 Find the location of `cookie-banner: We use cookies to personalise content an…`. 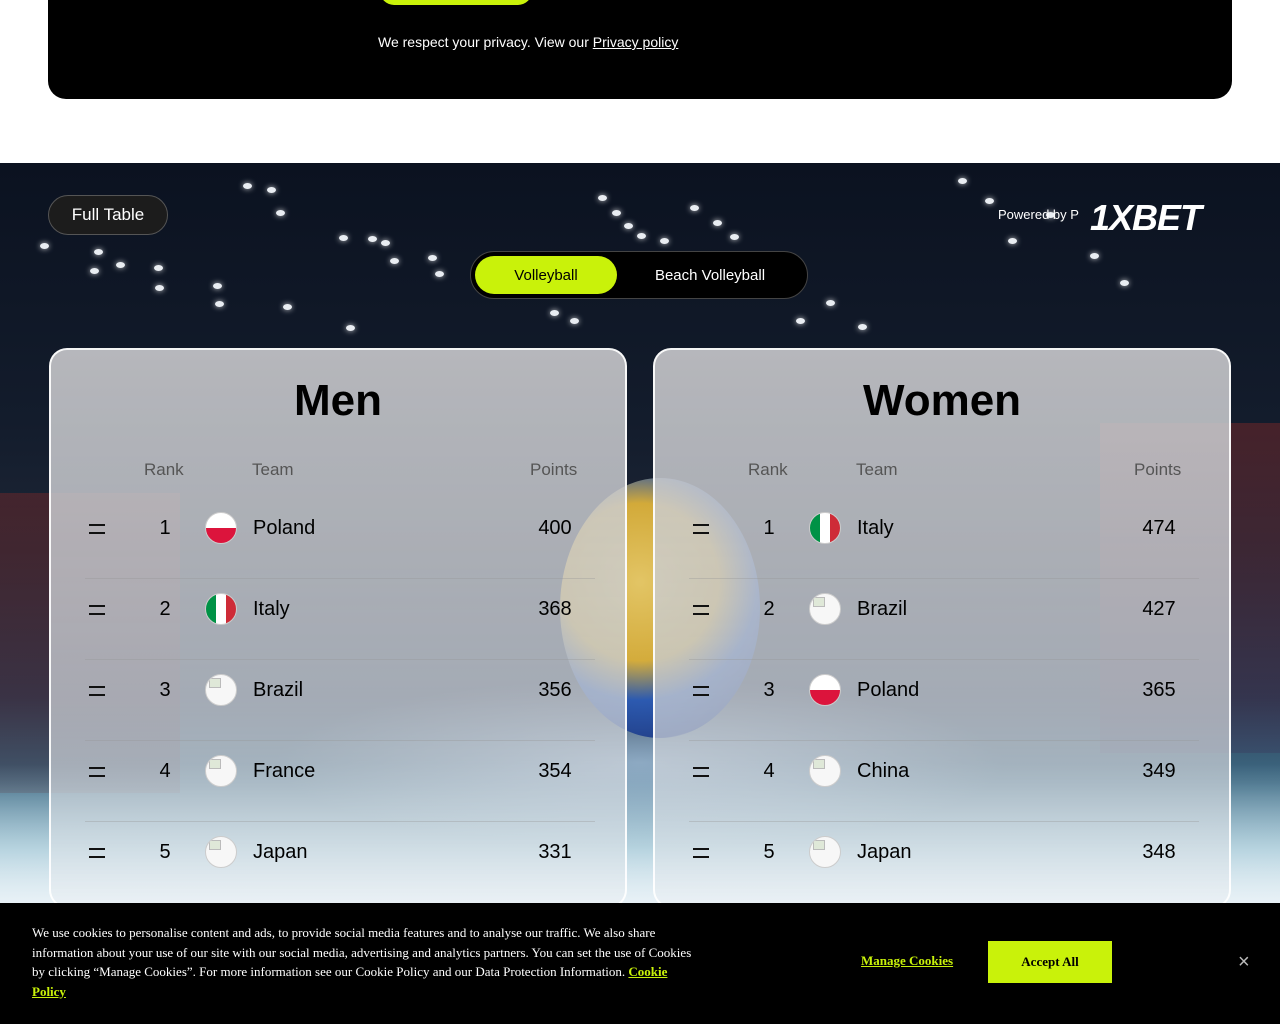

cookie-banner: We use cookies to personalise content an… is located at coordinates (640, 963).